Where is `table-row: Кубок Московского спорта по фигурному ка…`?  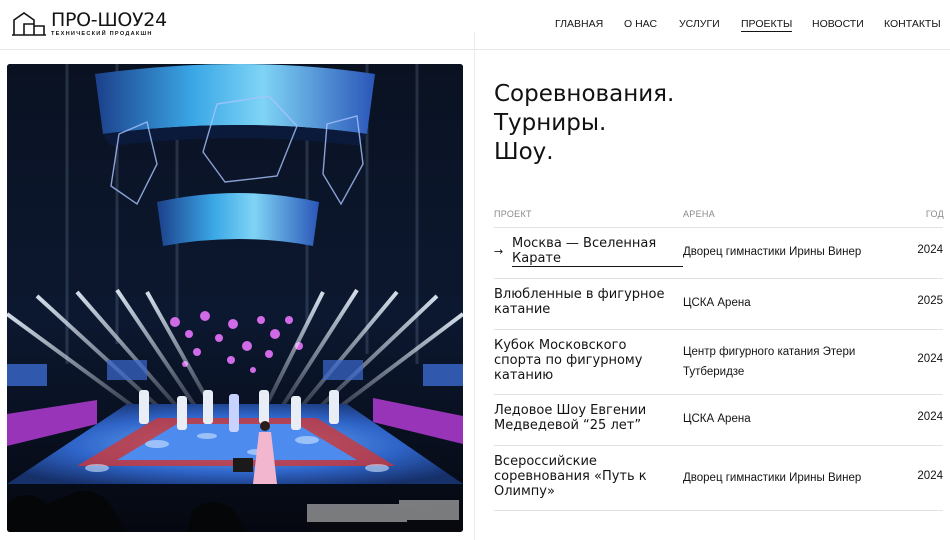
table-row: Кубок Московского спорта по фигурному ка… is located at coordinates (718, 361).